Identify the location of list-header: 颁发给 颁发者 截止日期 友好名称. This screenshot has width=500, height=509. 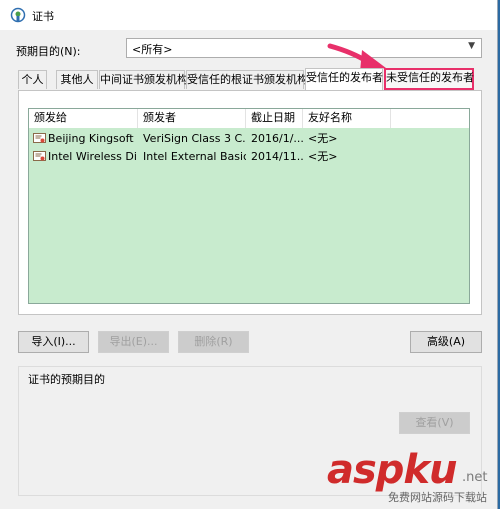
(249, 118).